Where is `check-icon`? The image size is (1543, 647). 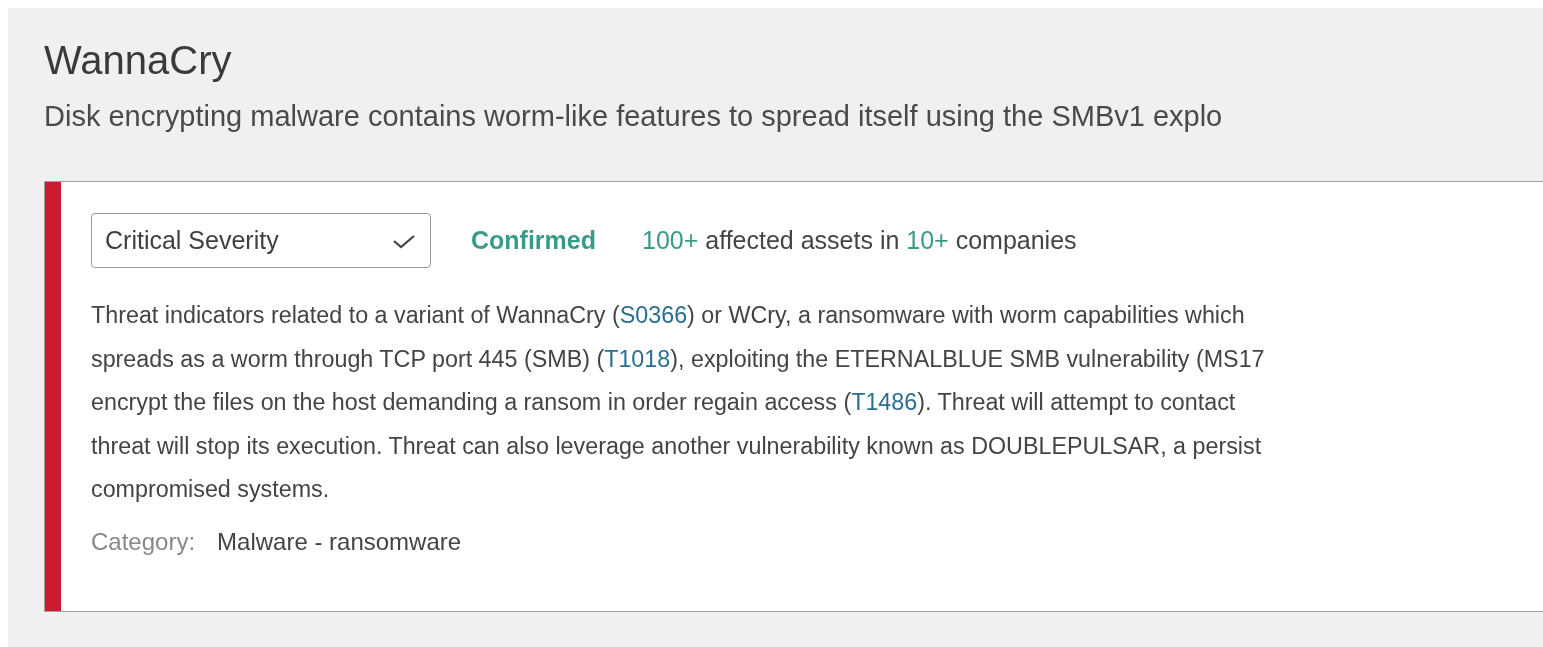
check-icon is located at coordinates (404, 240).